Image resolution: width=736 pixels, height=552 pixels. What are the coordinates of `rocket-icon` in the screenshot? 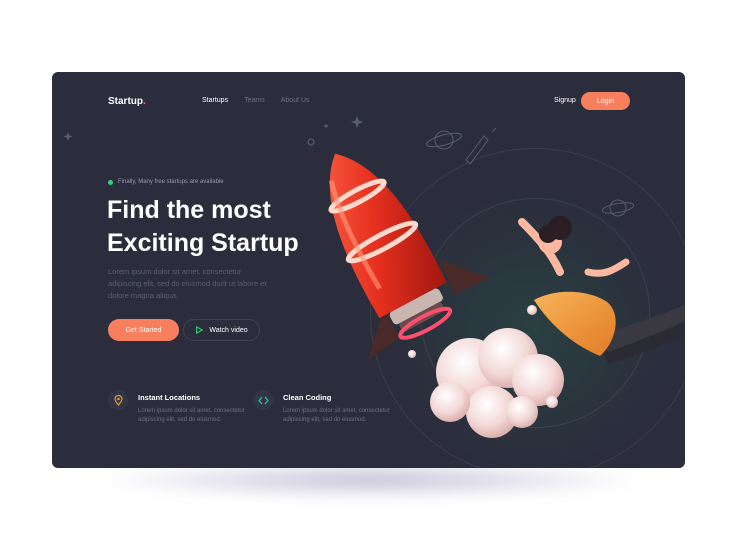 It's located at (409, 257).